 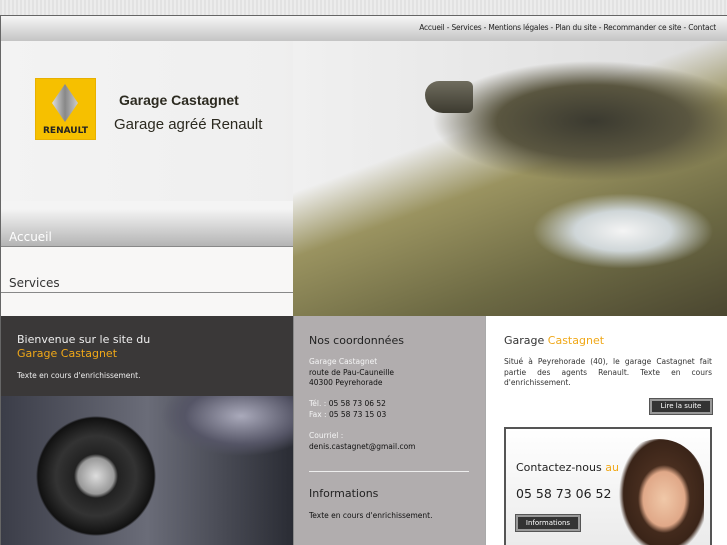 What do you see at coordinates (576, 27) in the screenshot?
I see `top-nav-plan: Plan du site` at bounding box center [576, 27].